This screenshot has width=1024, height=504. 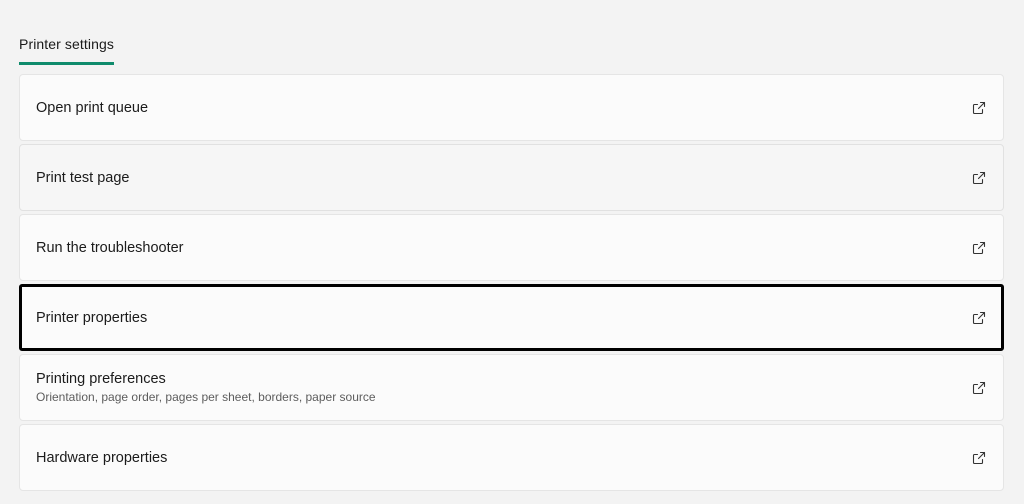 I want to click on card-text: Hardware properties, so click(x=101, y=458).